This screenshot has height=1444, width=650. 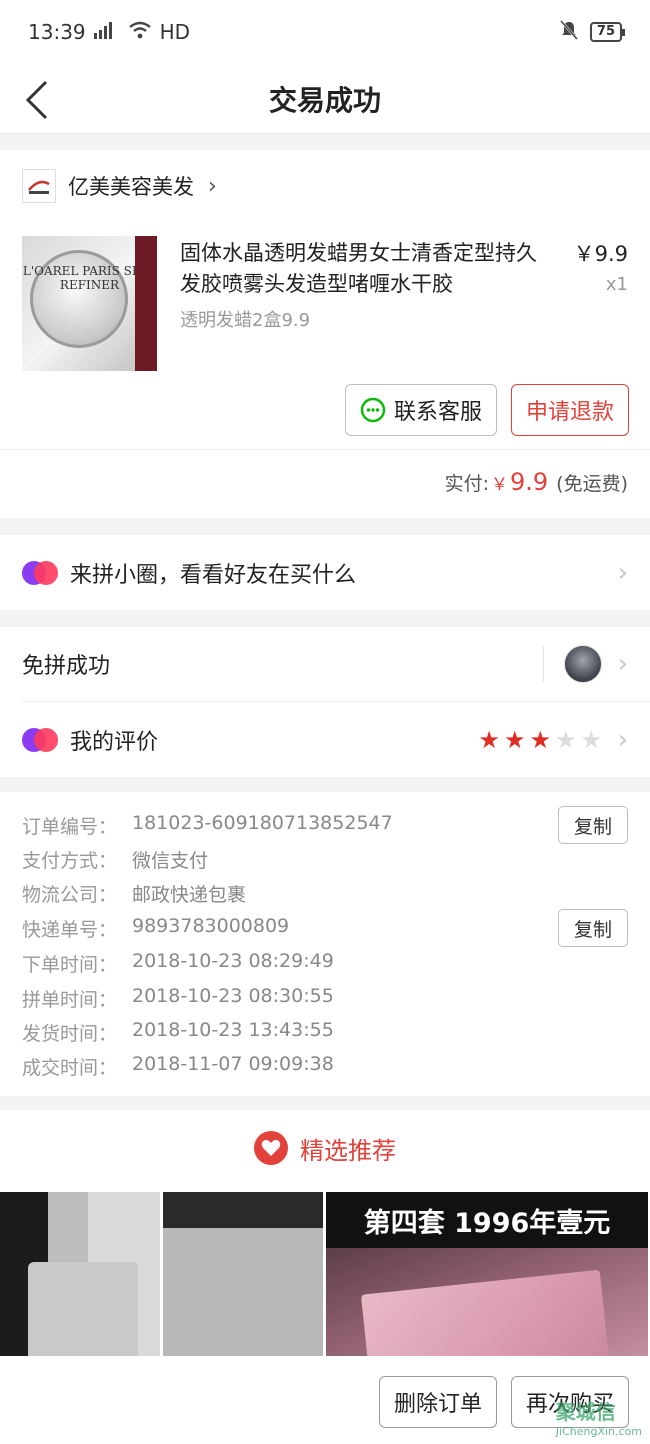 I want to click on info-key: 成交时间：, so click(x=70, y=1068).